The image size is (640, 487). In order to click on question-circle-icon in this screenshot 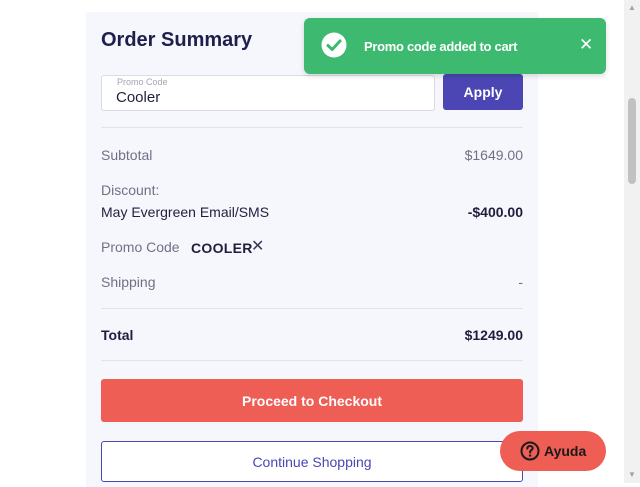, I will do `click(530, 451)`.